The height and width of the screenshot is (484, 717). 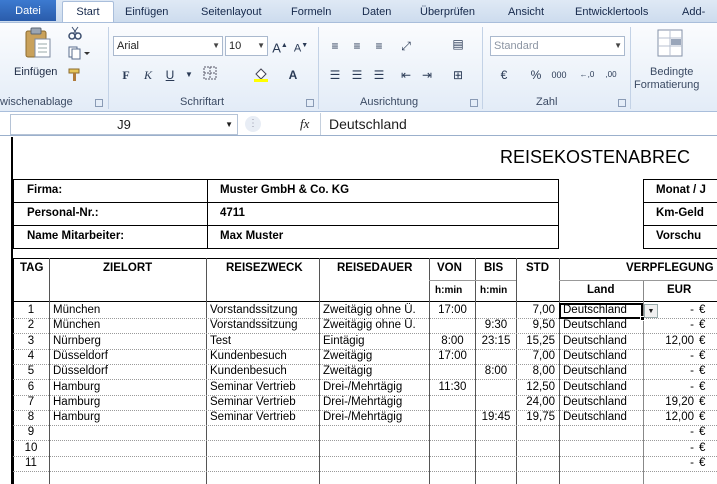 What do you see at coordinates (611, 75) in the screenshot?
I see `decrease-decimal-icon: ,00` at bounding box center [611, 75].